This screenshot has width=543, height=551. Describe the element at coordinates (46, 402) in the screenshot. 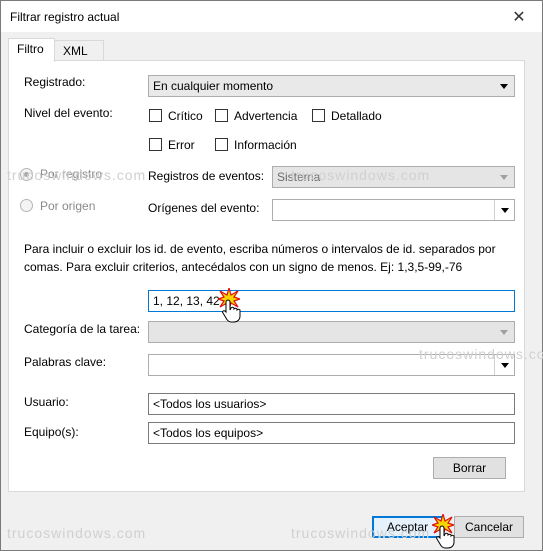

I see `usuario-label: Usuario:` at that location.